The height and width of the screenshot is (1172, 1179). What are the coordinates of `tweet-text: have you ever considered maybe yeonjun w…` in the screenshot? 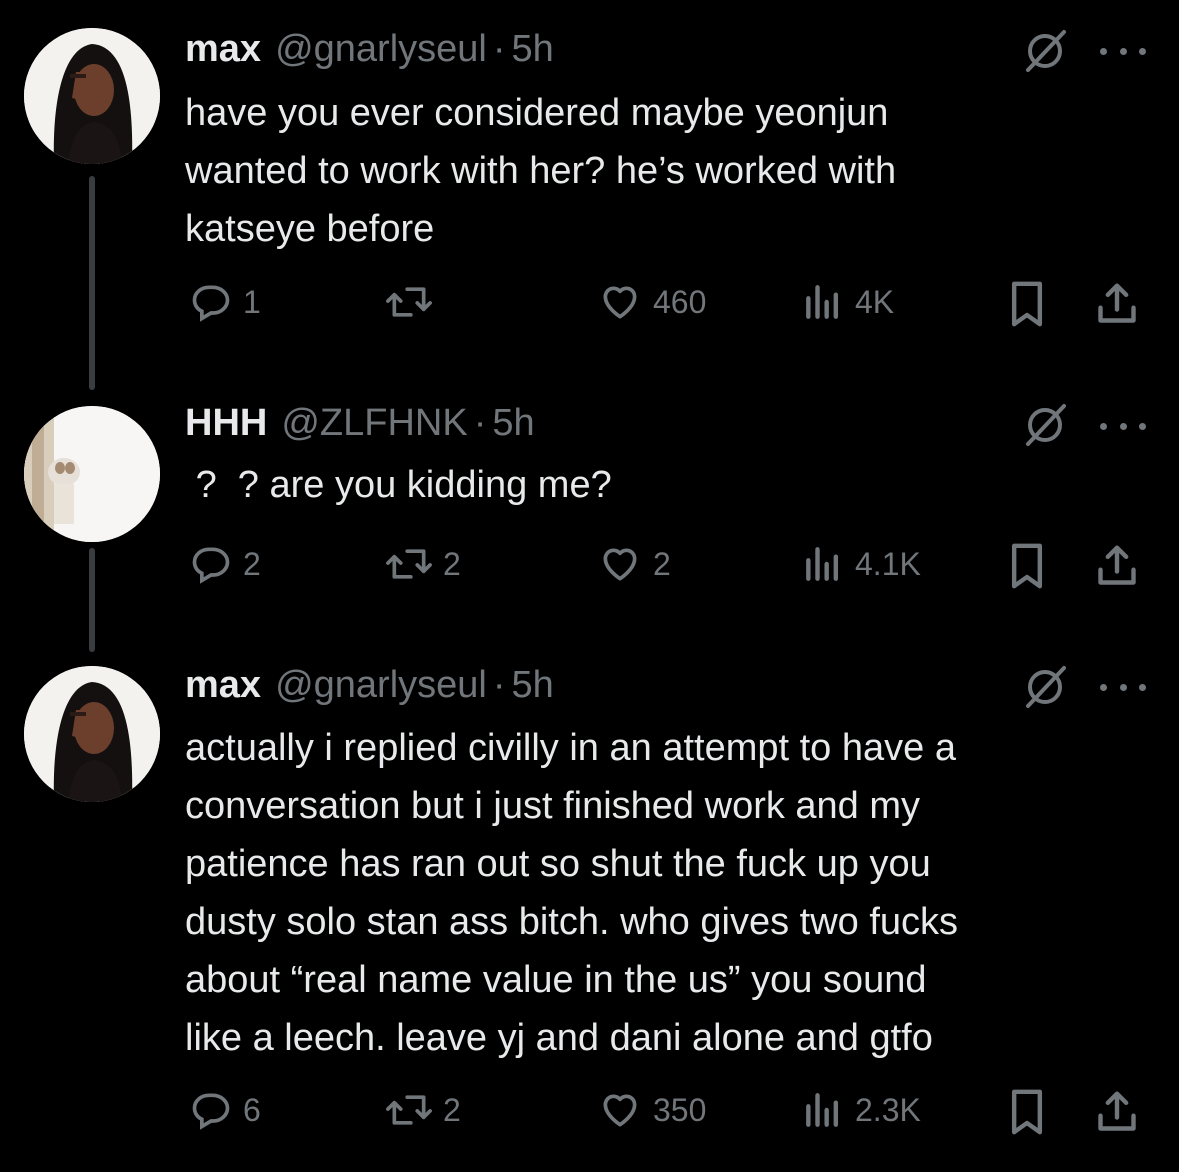 It's located at (541, 171).